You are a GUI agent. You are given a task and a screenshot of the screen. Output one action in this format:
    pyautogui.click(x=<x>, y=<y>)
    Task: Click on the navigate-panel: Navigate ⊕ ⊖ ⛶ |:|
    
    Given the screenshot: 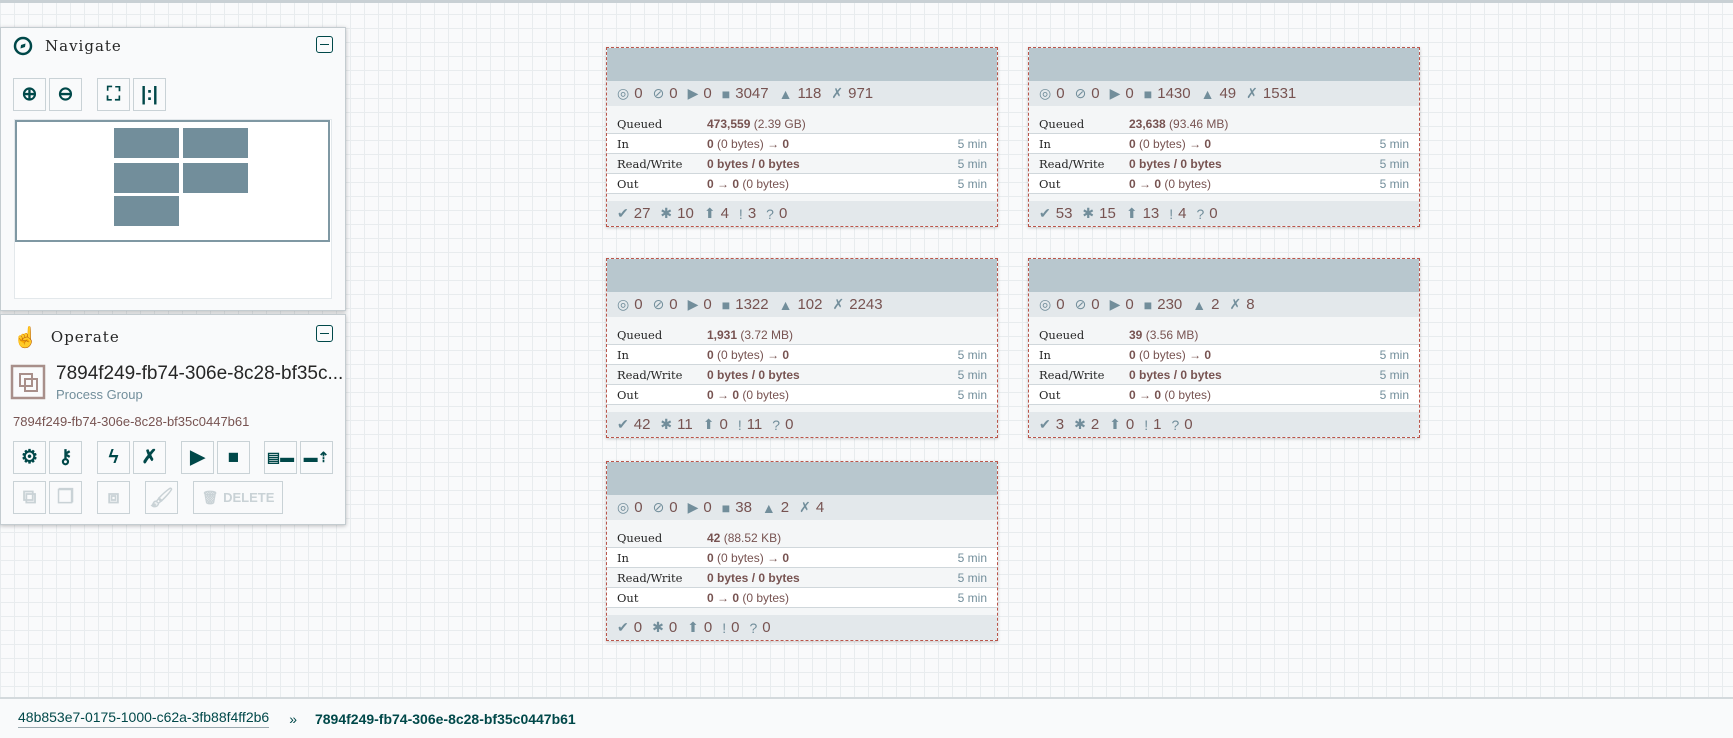 What is the action you would take?
    pyautogui.click(x=173, y=169)
    